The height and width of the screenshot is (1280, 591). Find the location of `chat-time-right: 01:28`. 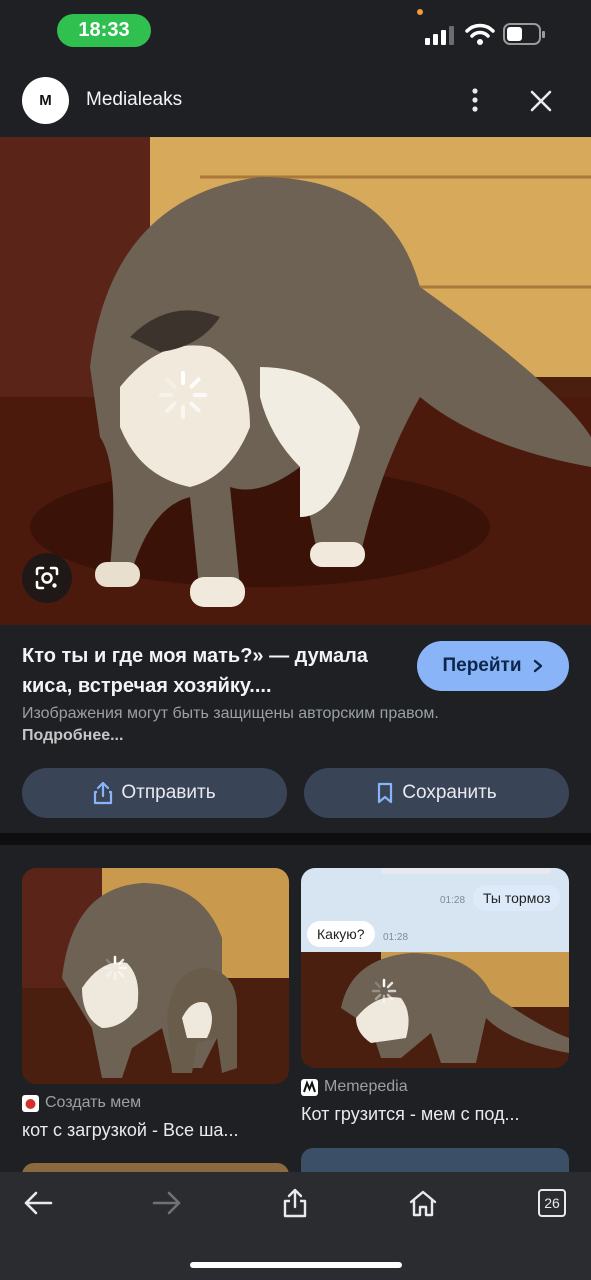

chat-time-right: 01:28 is located at coordinates (453, 900).